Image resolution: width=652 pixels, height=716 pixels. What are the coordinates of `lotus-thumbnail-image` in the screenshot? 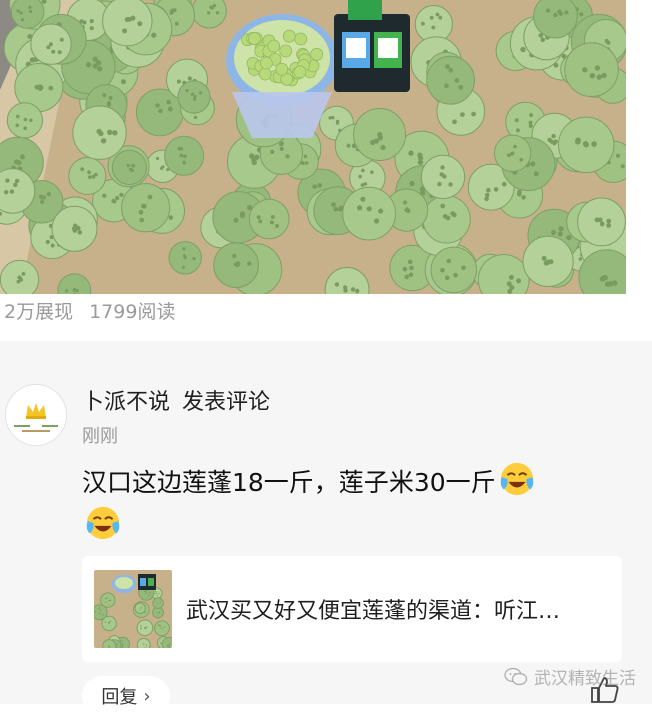 It's located at (133, 609).